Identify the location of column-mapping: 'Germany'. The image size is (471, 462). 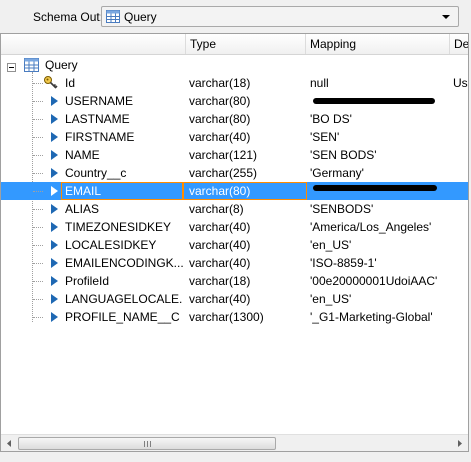
(385, 173).